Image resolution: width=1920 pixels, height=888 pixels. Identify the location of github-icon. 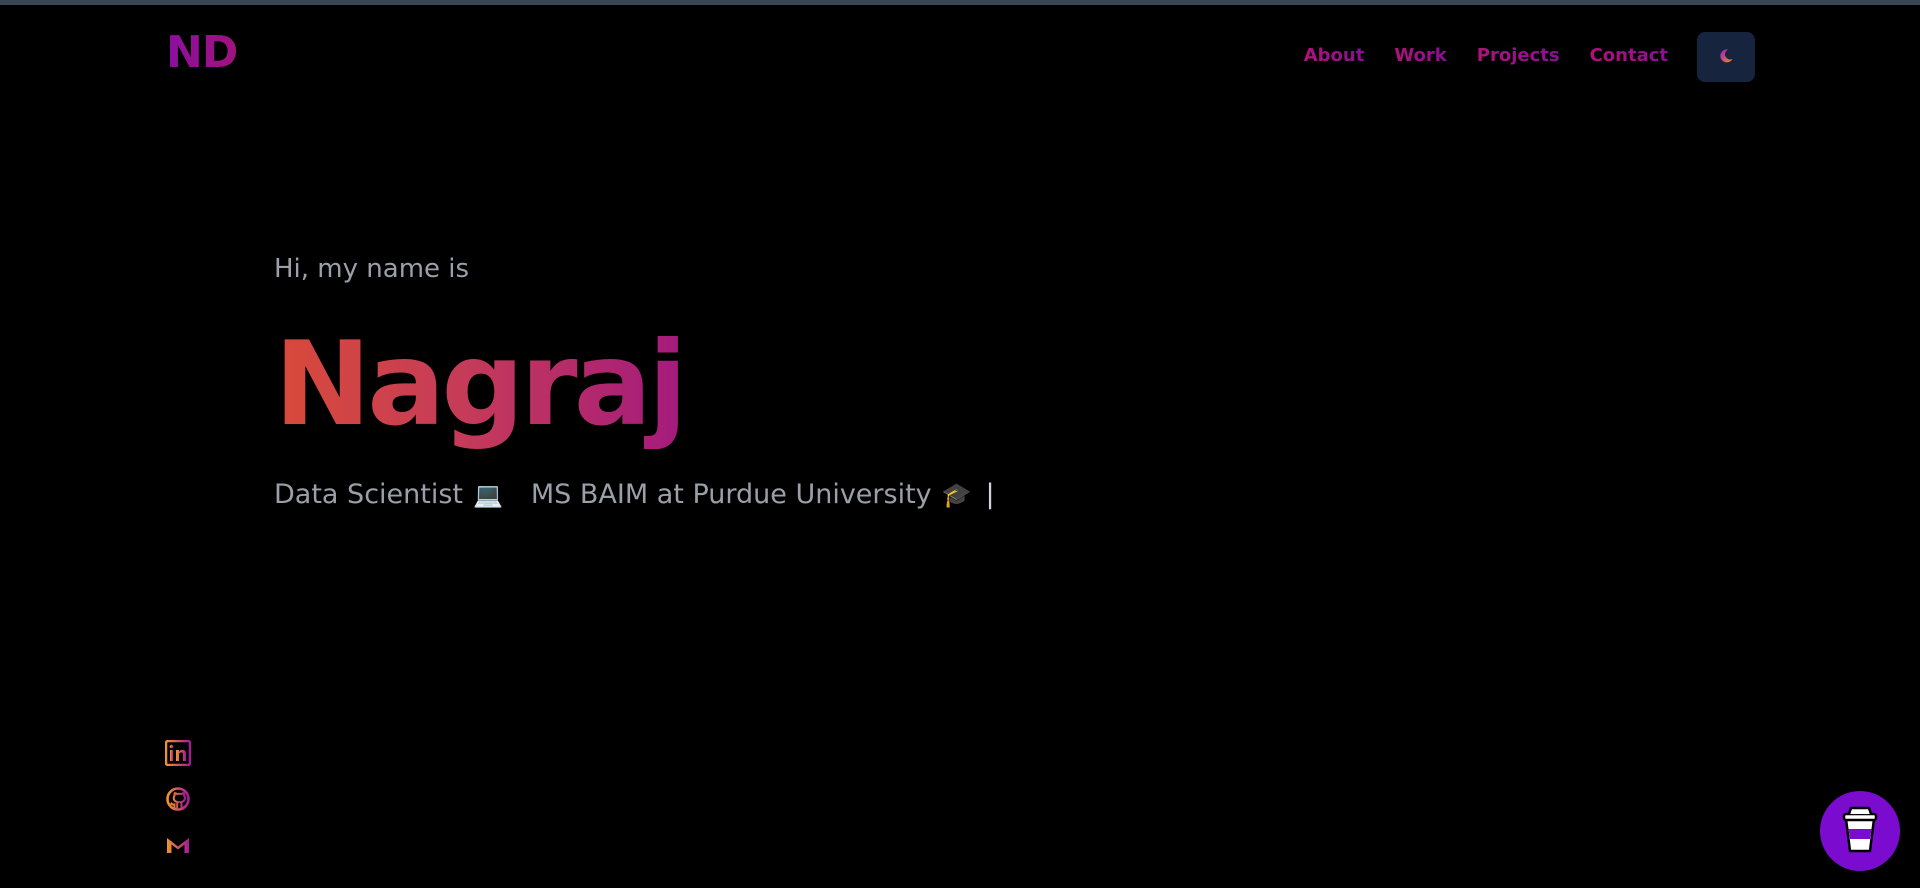
(178, 801).